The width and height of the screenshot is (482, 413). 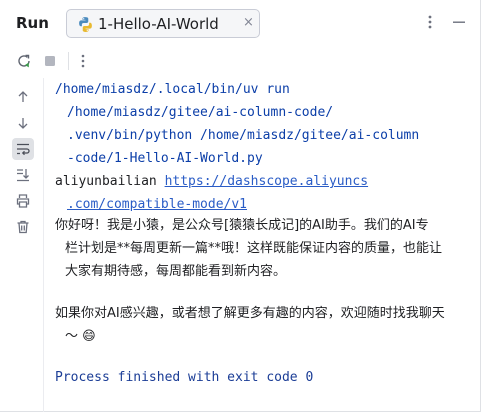 What do you see at coordinates (254, 248) in the screenshot?
I see `reply-line: 栏计划是**每周更新一篇**哦！这样既能保证内容的质量，也能让` at bounding box center [254, 248].